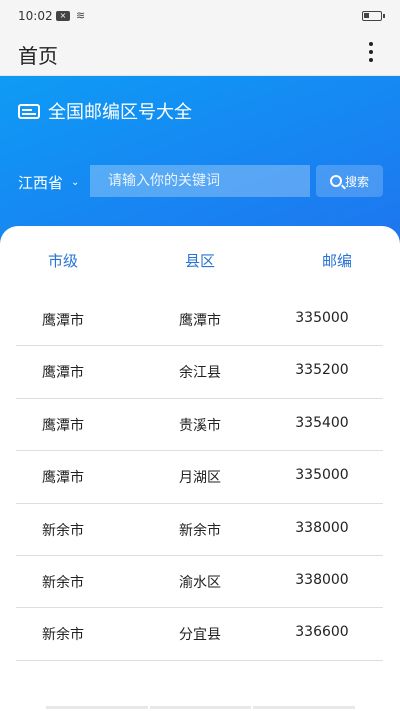 Image resolution: width=400 pixels, height=711 pixels. I want to click on table-row: 鹰潭市 月湖区 335000, so click(199, 477).